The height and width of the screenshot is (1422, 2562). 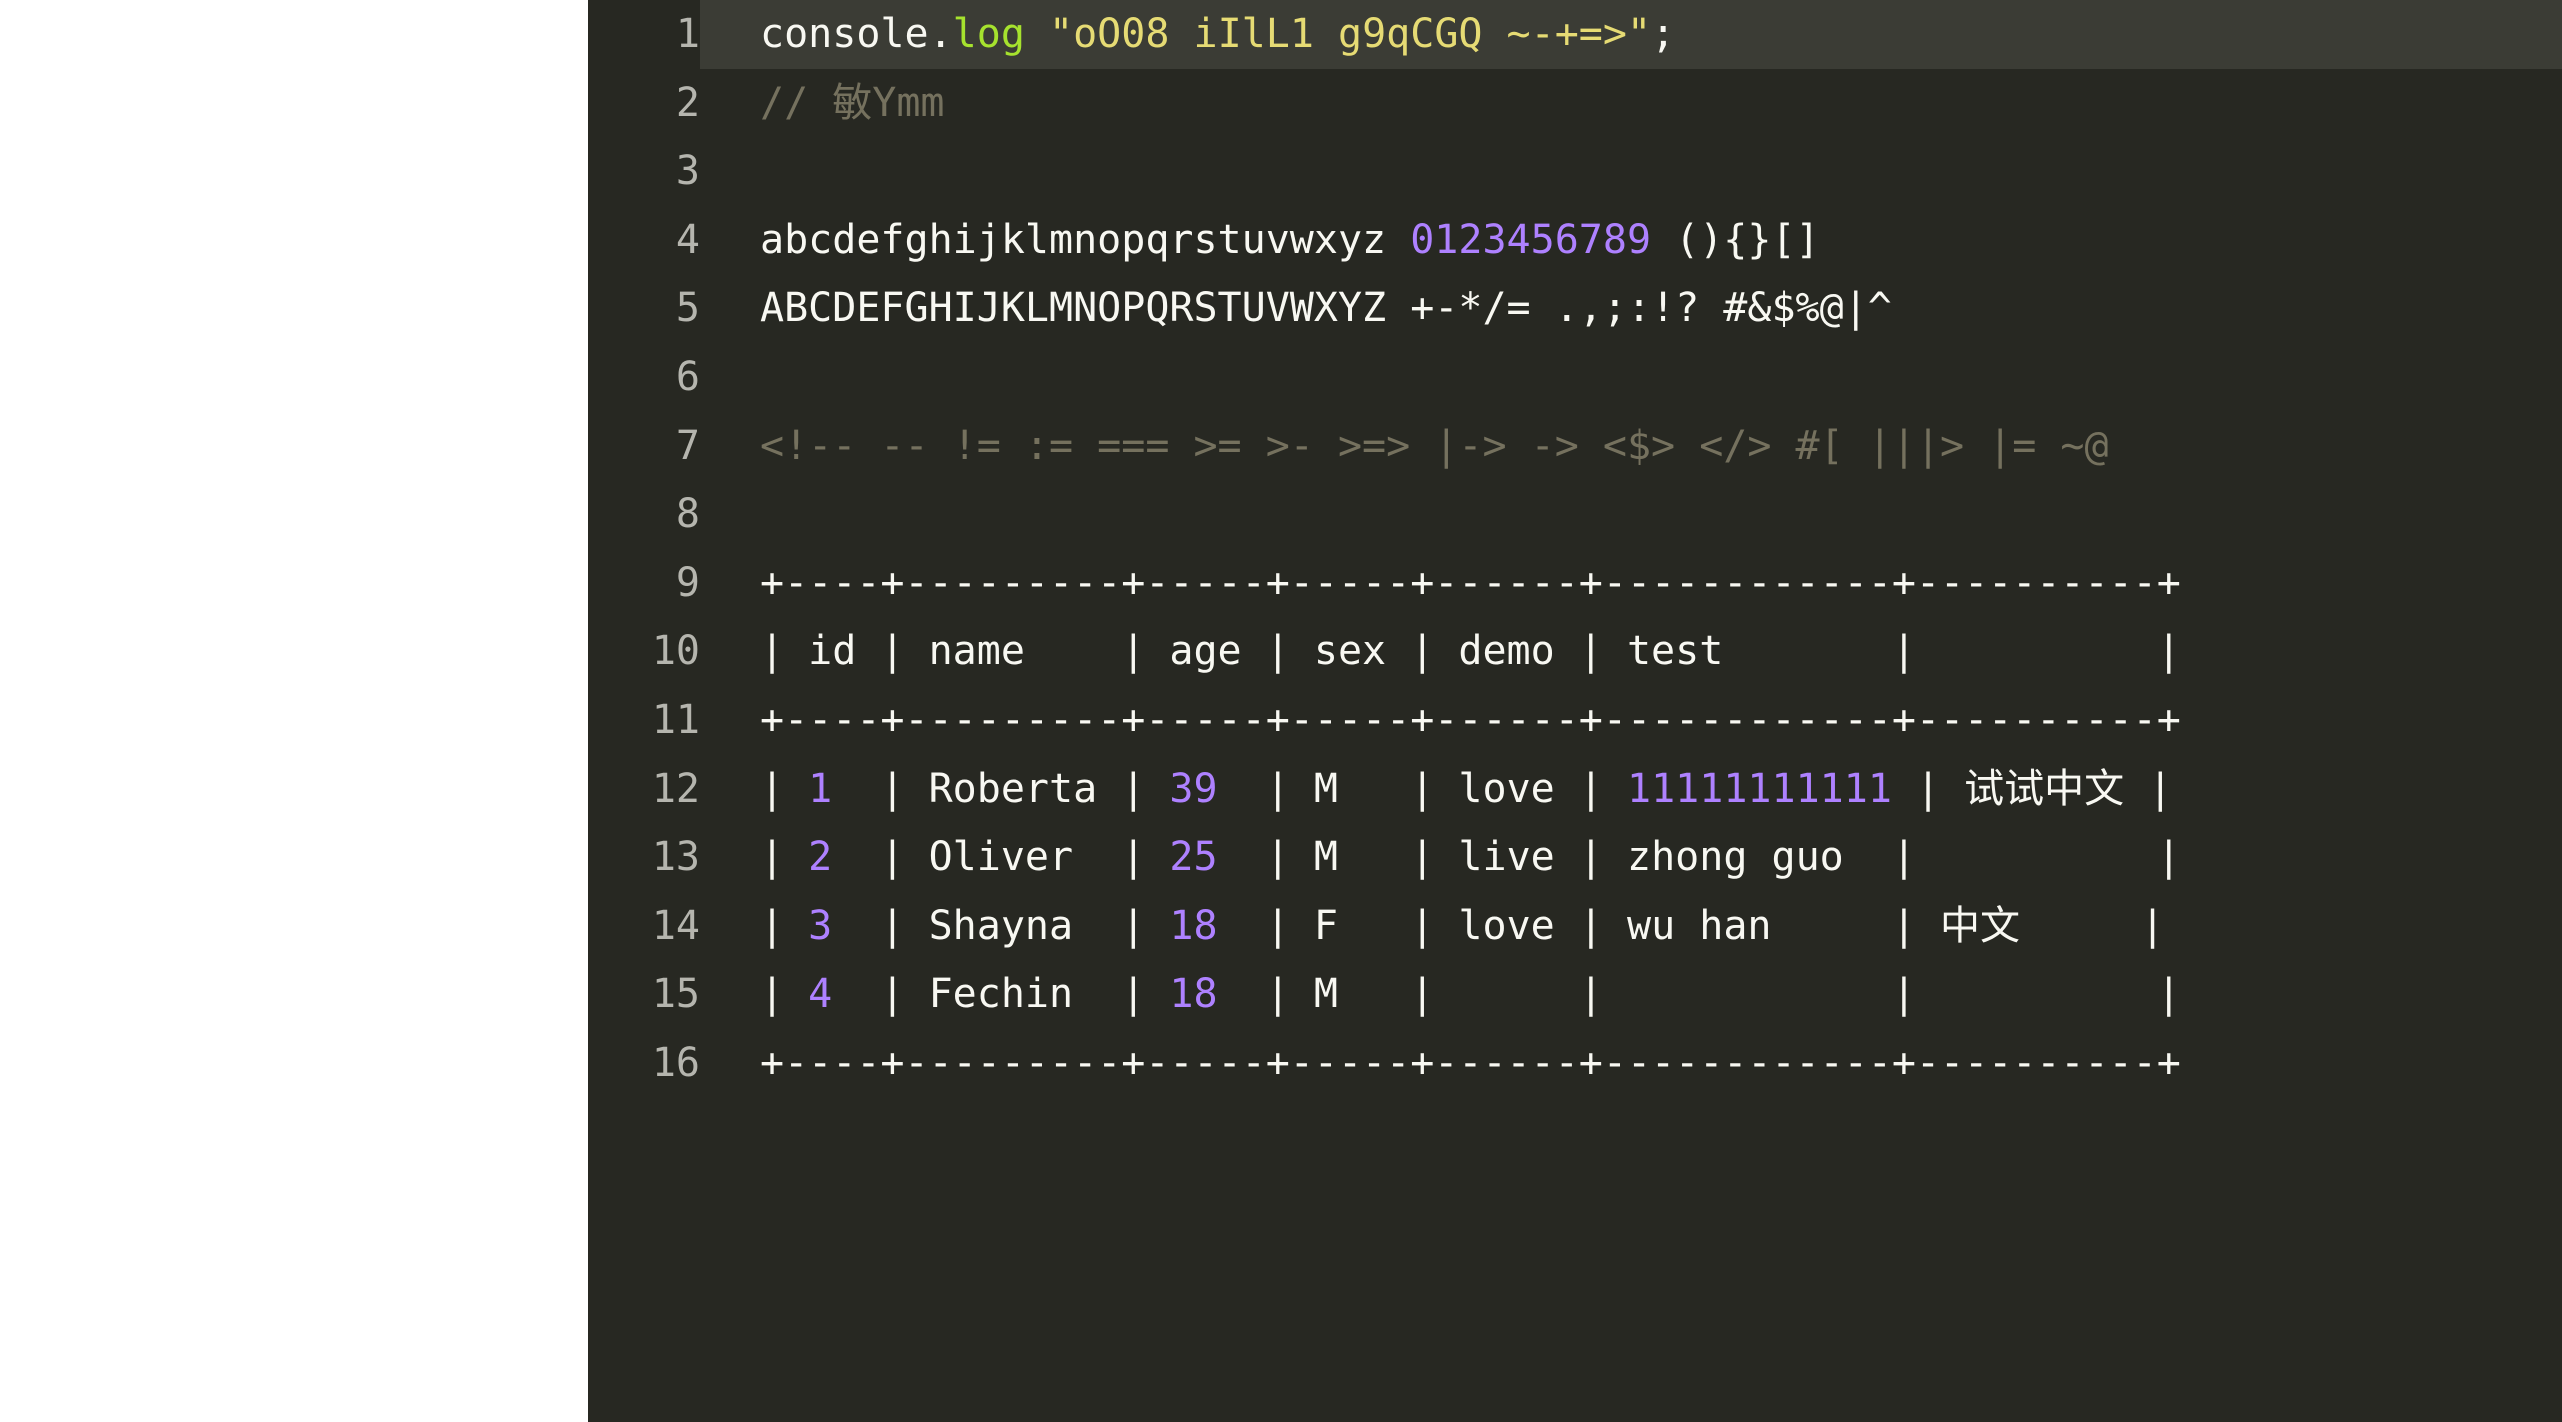 What do you see at coordinates (1001, 788) in the screenshot?
I see `code-token-plain: | Roberta |` at bounding box center [1001, 788].